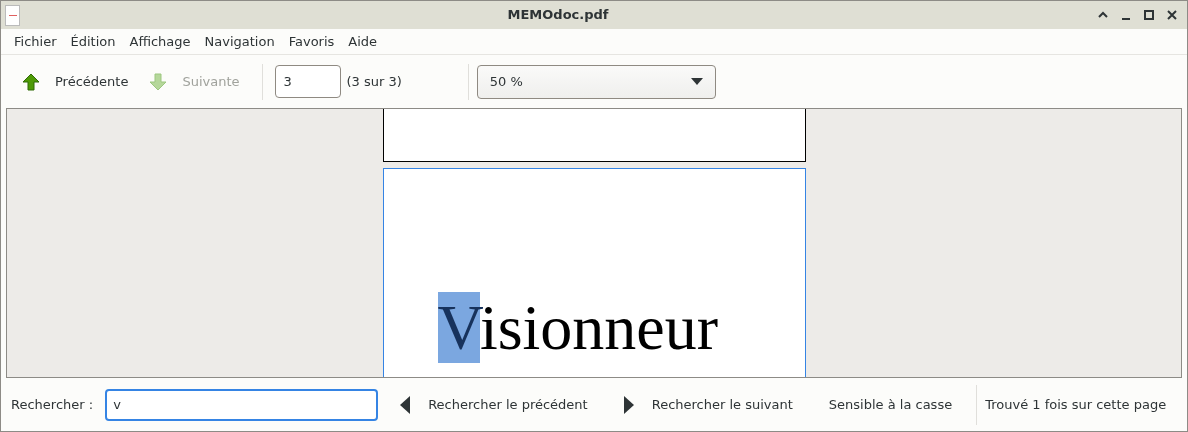 The height and width of the screenshot is (432, 1188). What do you see at coordinates (494, 404) in the screenshot?
I see `find-previous-button: Rechercher le précédent` at bounding box center [494, 404].